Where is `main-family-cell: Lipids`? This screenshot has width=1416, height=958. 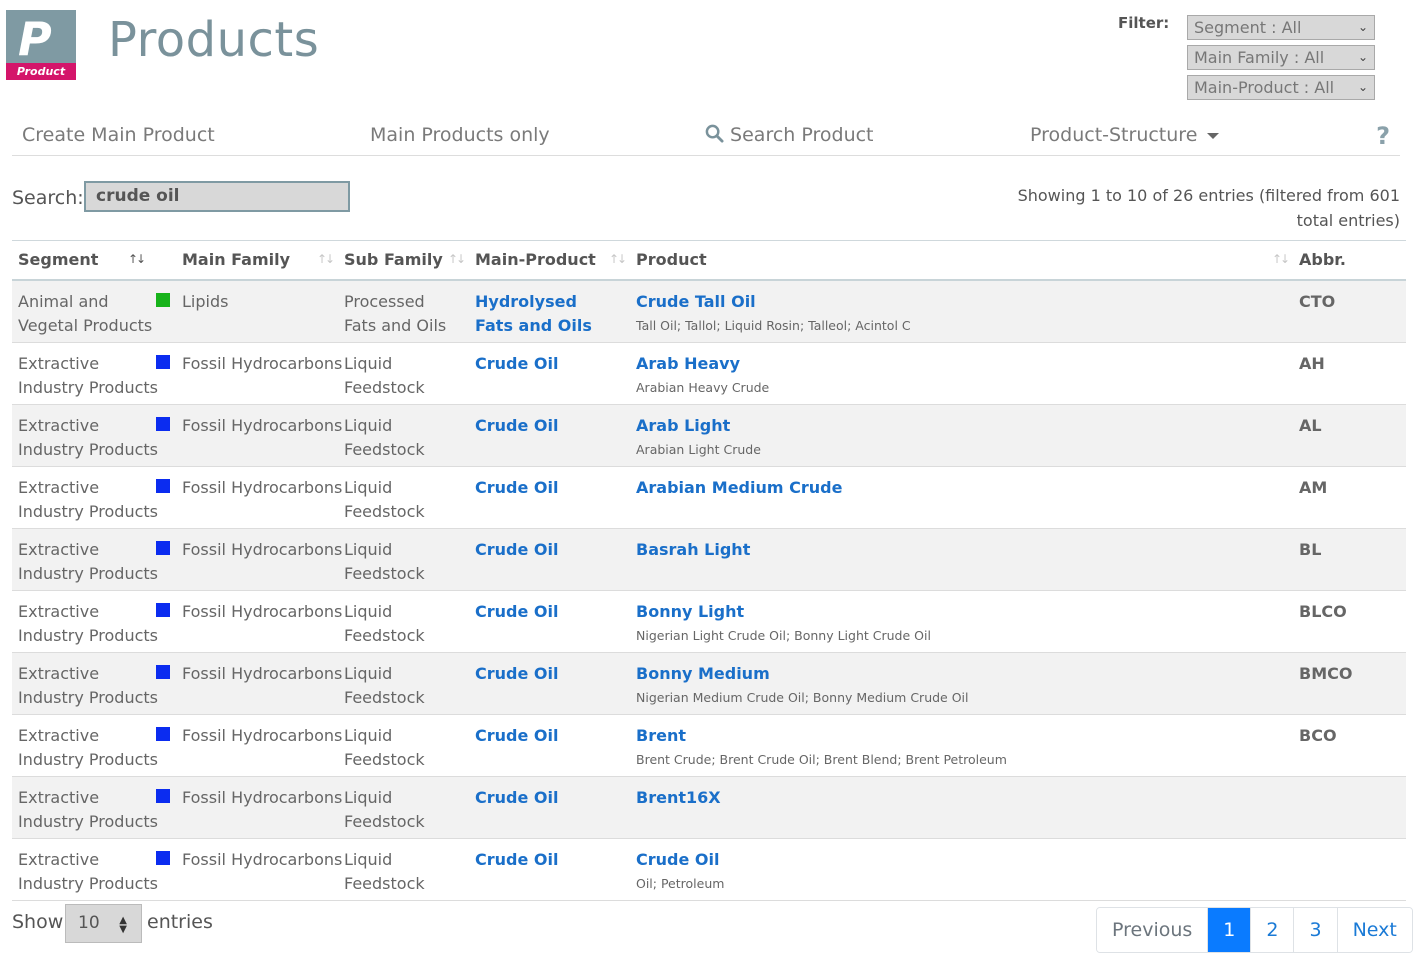 main-family-cell: Lipids is located at coordinates (205, 301).